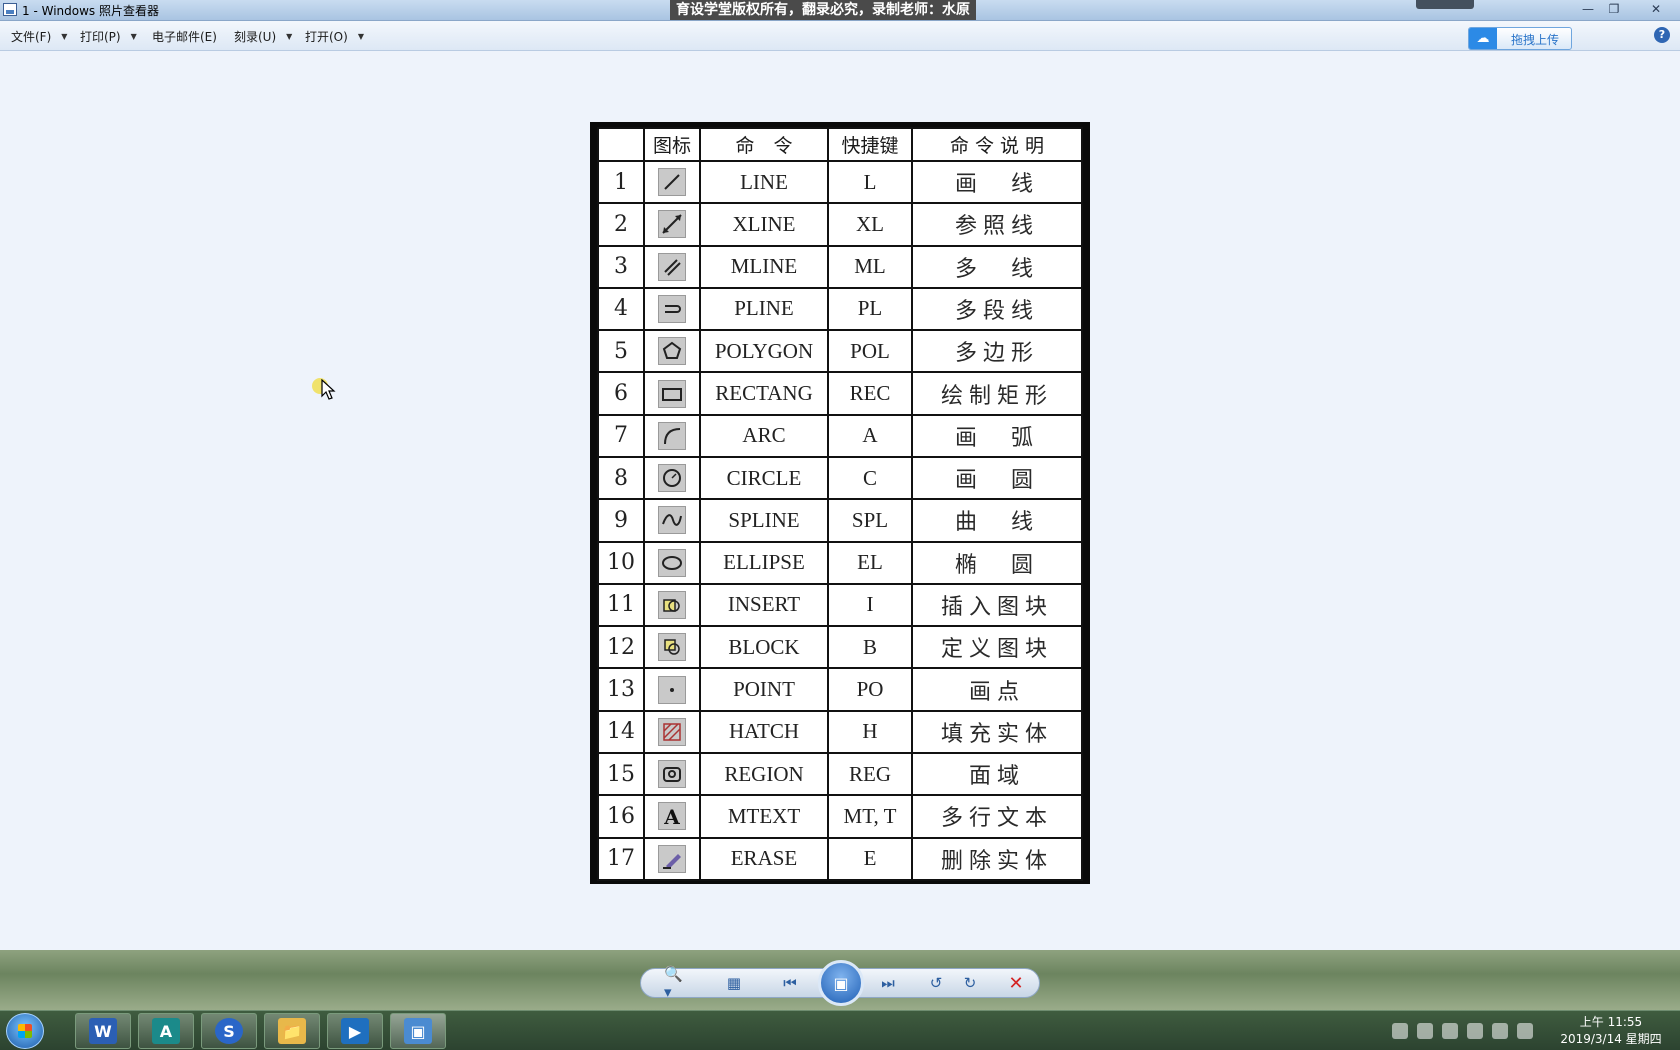  Describe the element at coordinates (764, 816) in the screenshot. I see `row-command: MTEXT` at that location.